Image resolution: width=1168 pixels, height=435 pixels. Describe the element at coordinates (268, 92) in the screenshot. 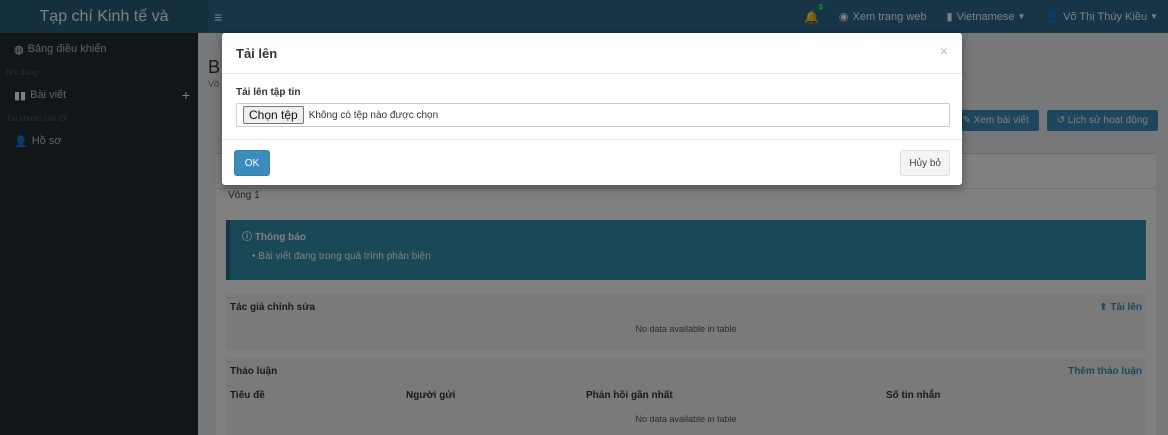

I see `upload-file-label: Tải lên tập tin` at that location.